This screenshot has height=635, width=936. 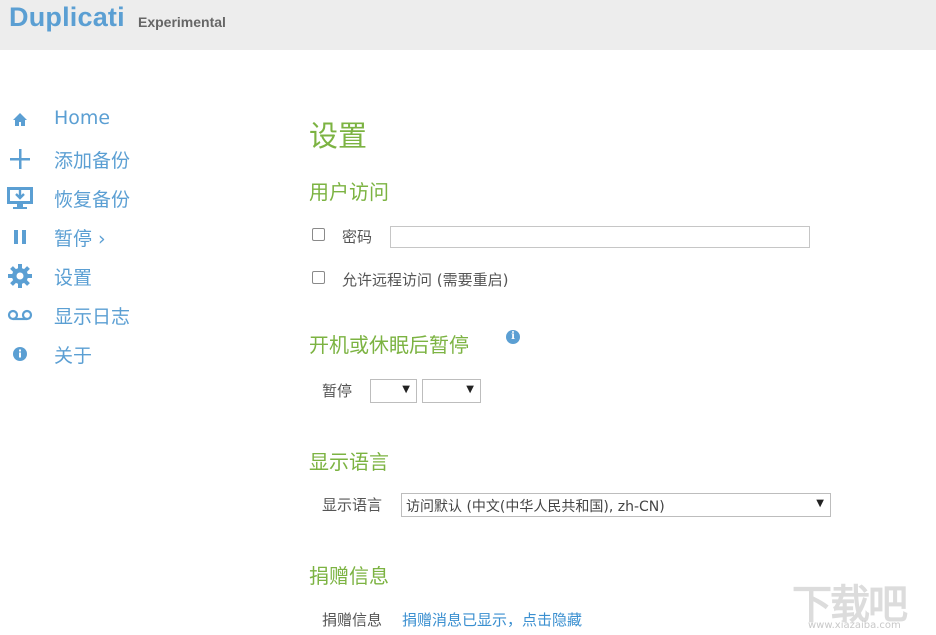 What do you see at coordinates (318, 234) in the screenshot?
I see `password-checkbox` at bounding box center [318, 234].